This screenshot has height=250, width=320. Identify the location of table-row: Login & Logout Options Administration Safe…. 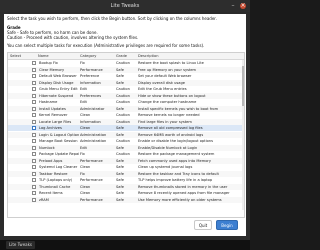
(126, 134).